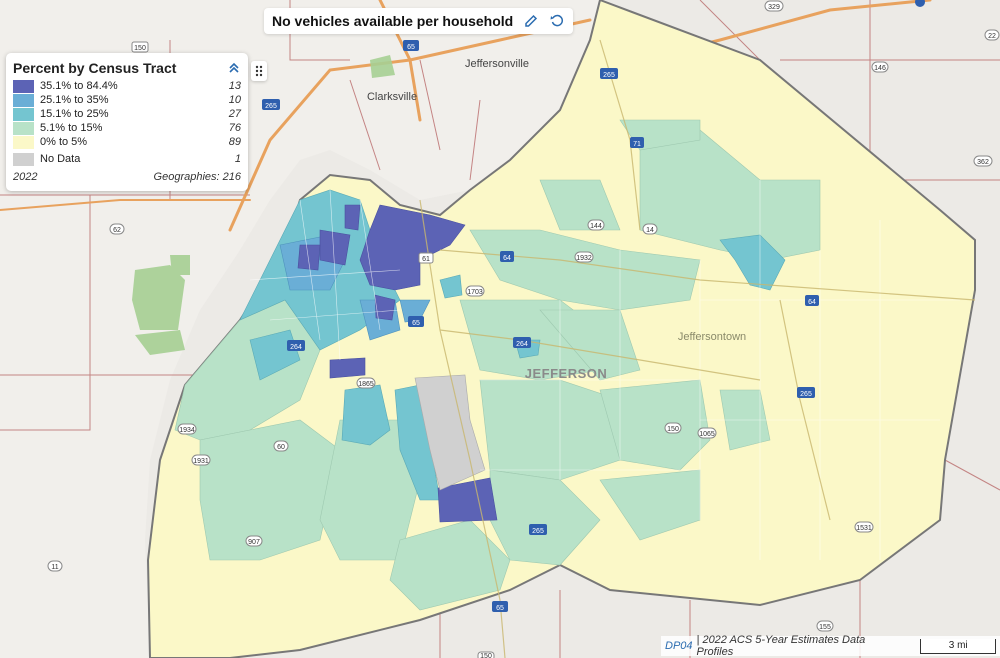 The width and height of the screenshot is (1000, 658). Describe the element at coordinates (531, 21) in the screenshot. I see `pencil-icon` at that location.